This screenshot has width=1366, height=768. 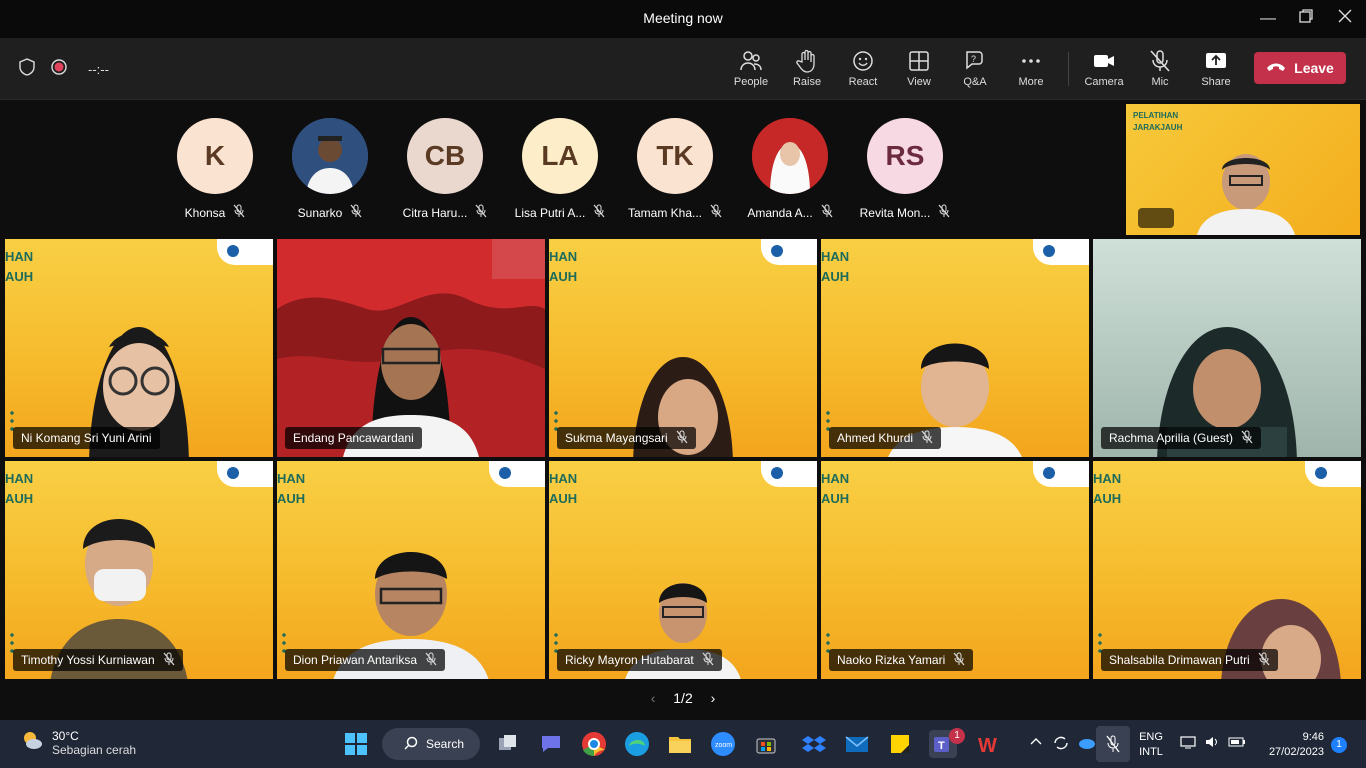 What do you see at coordinates (1156, 218) in the screenshot?
I see `more-options-icon` at bounding box center [1156, 218].